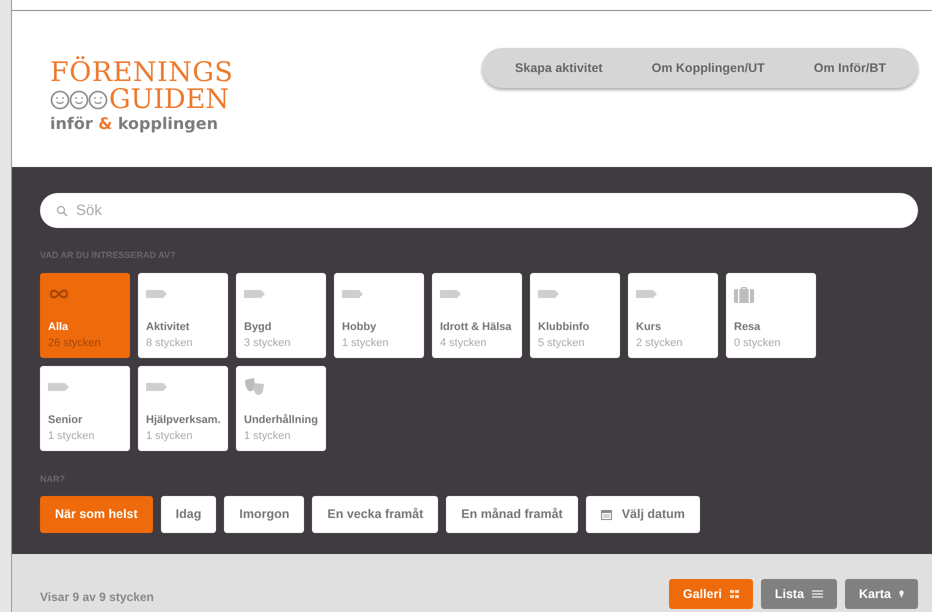 The image size is (932, 612). I want to click on category-tile: Bygd 3 stycken, so click(281, 315).